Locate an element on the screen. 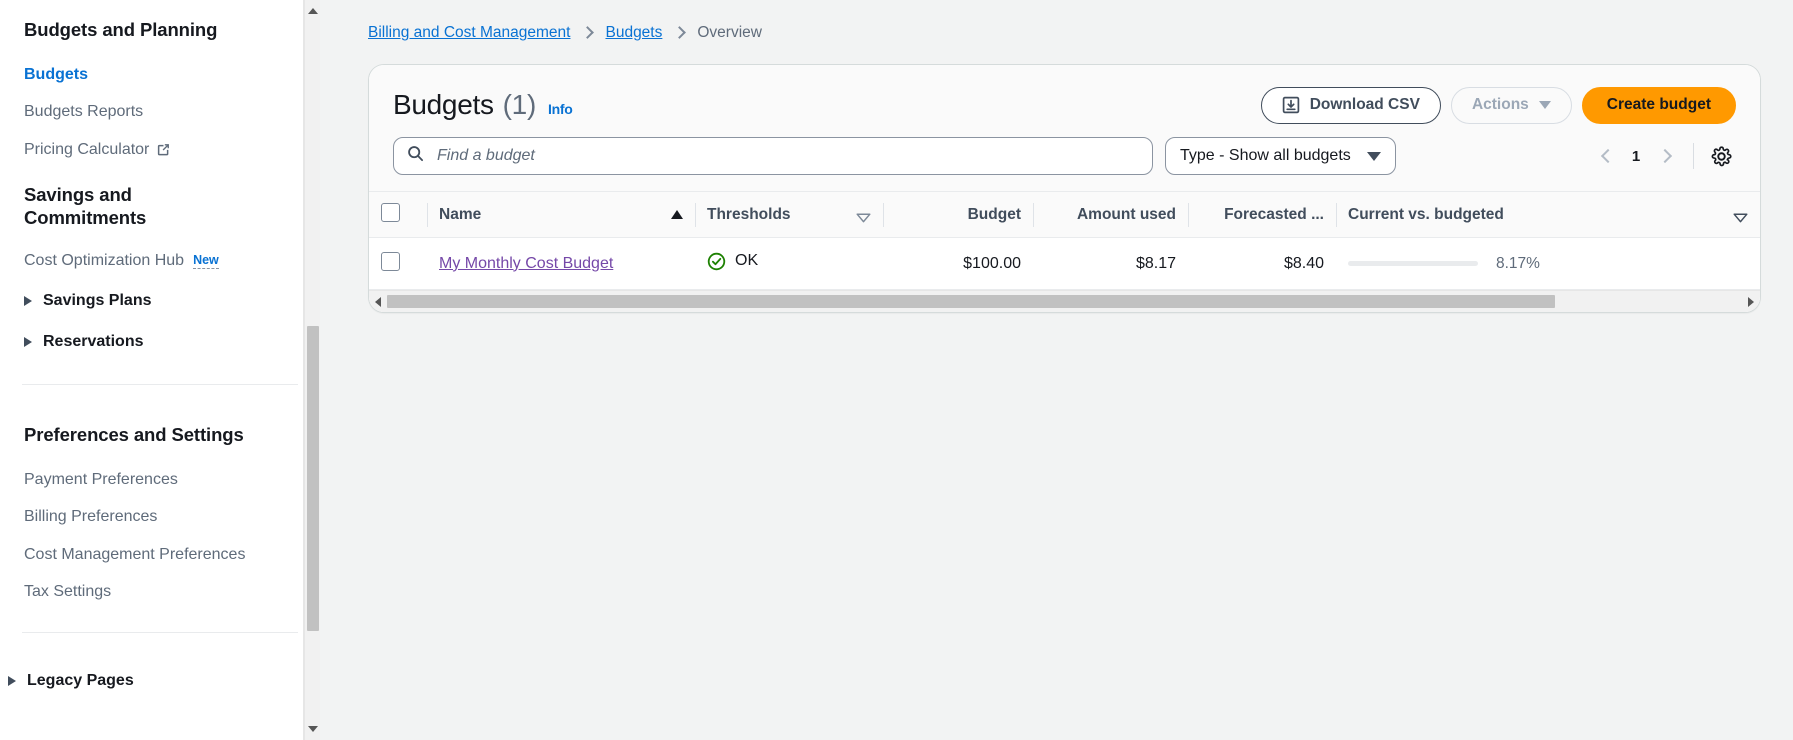 Image resolution: width=1793 pixels, height=740 pixels. table-header-select-all is located at coordinates (398, 214).